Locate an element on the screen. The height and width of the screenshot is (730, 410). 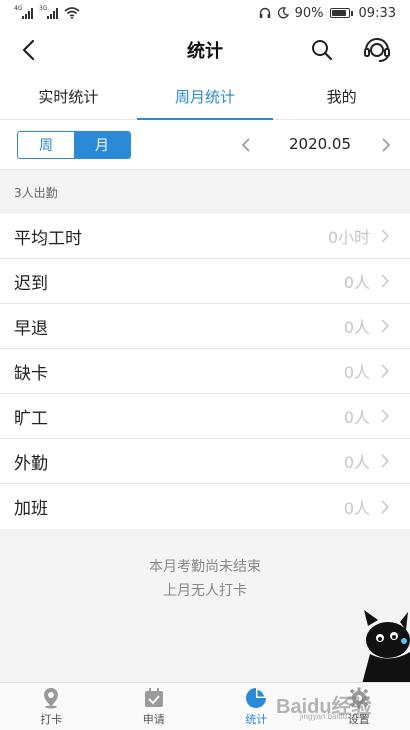
tabbar-punch: 打卡 is located at coordinates (51, 706).